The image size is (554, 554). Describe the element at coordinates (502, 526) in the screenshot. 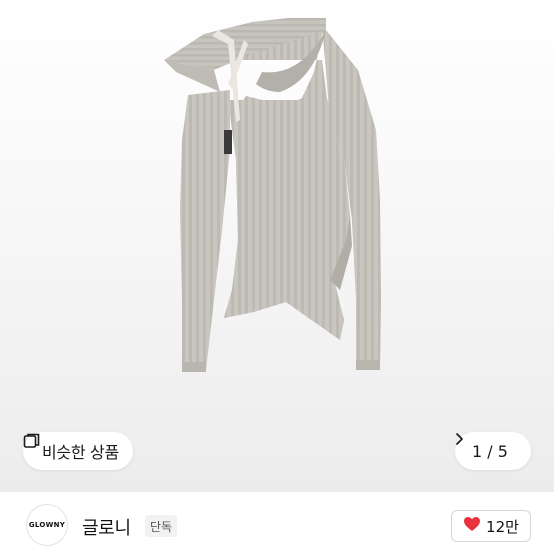

I see `like-count: 12만` at that location.